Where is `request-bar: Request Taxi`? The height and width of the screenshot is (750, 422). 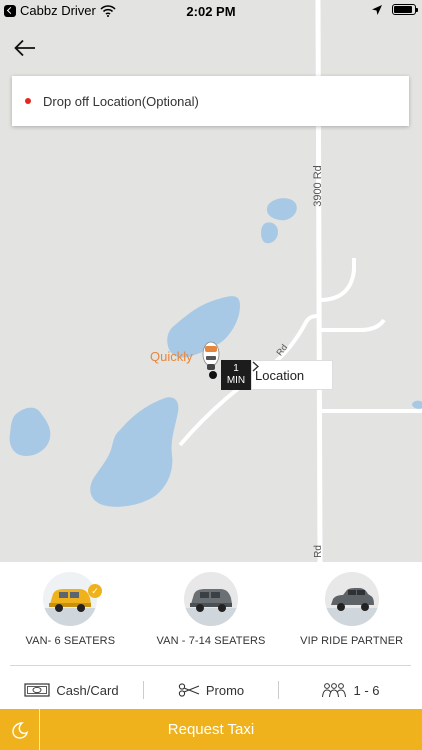 request-bar: Request Taxi is located at coordinates (211, 729).